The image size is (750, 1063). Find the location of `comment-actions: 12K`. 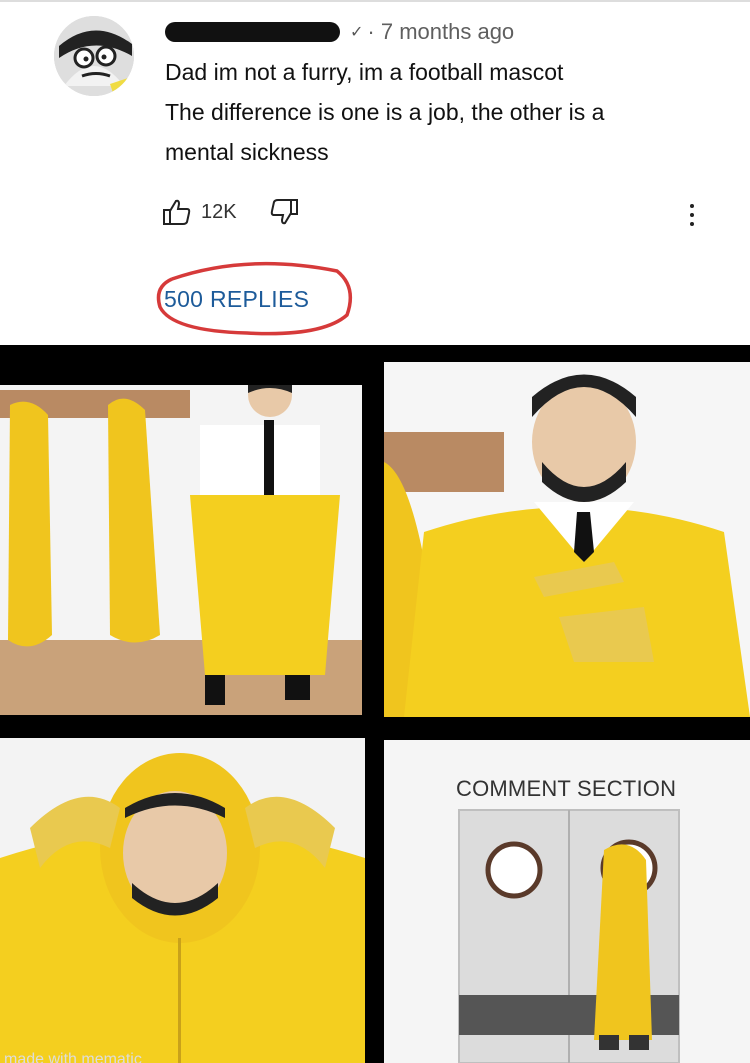

comment-actions: 12K is located at coordinates (230, 212).